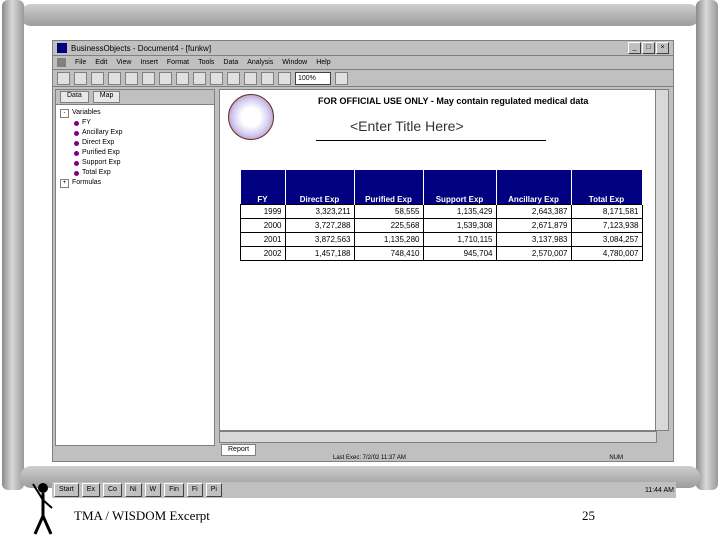 The height and width of the screenshot is (540, 720). Describe the element at coordinates (533, 239) in the screenshot. I see `cell: 3,137,983` at that location.